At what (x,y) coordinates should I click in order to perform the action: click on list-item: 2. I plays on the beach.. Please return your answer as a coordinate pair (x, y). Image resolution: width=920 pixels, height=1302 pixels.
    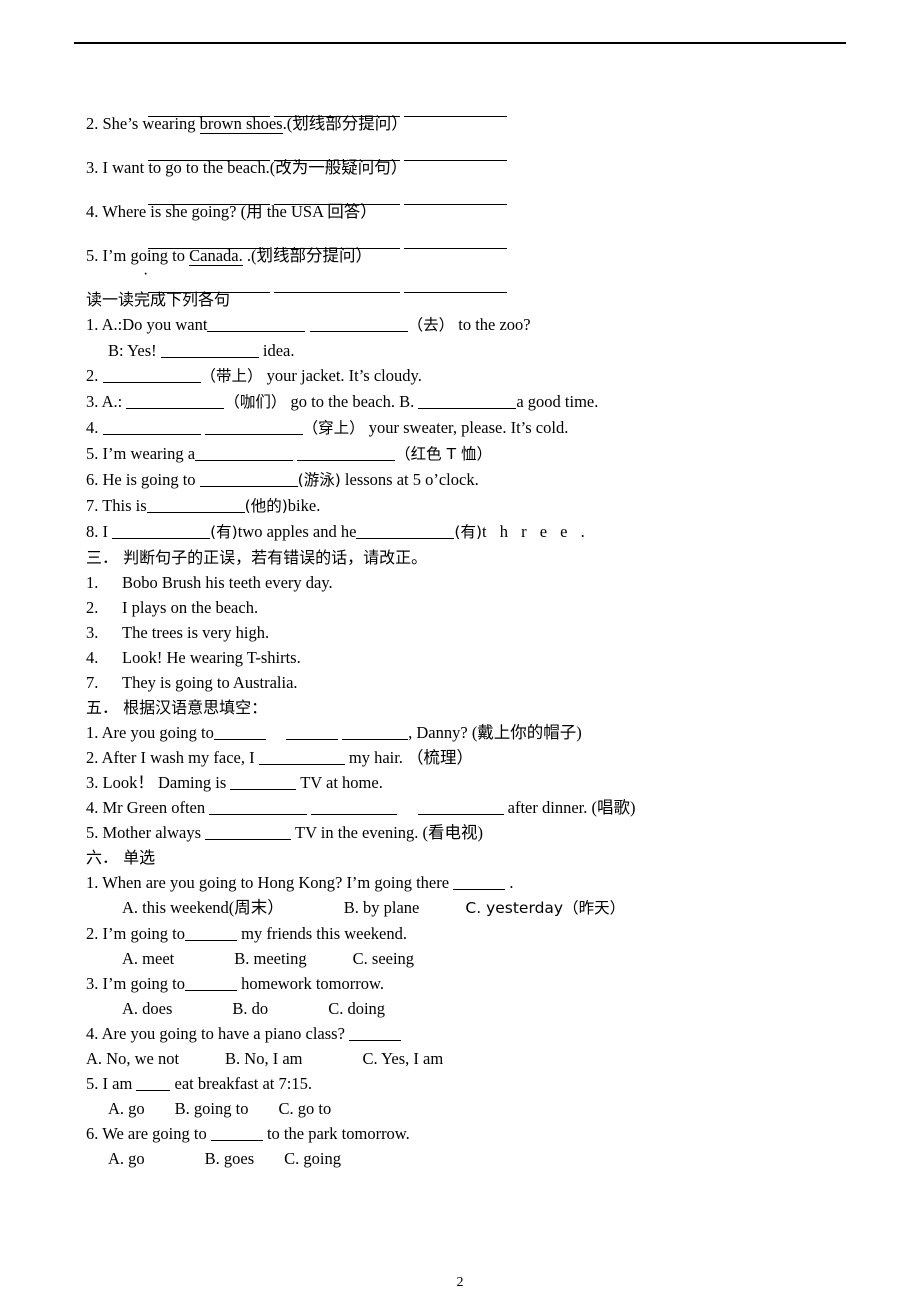
    Looking at the image, I should click on (481, 607).